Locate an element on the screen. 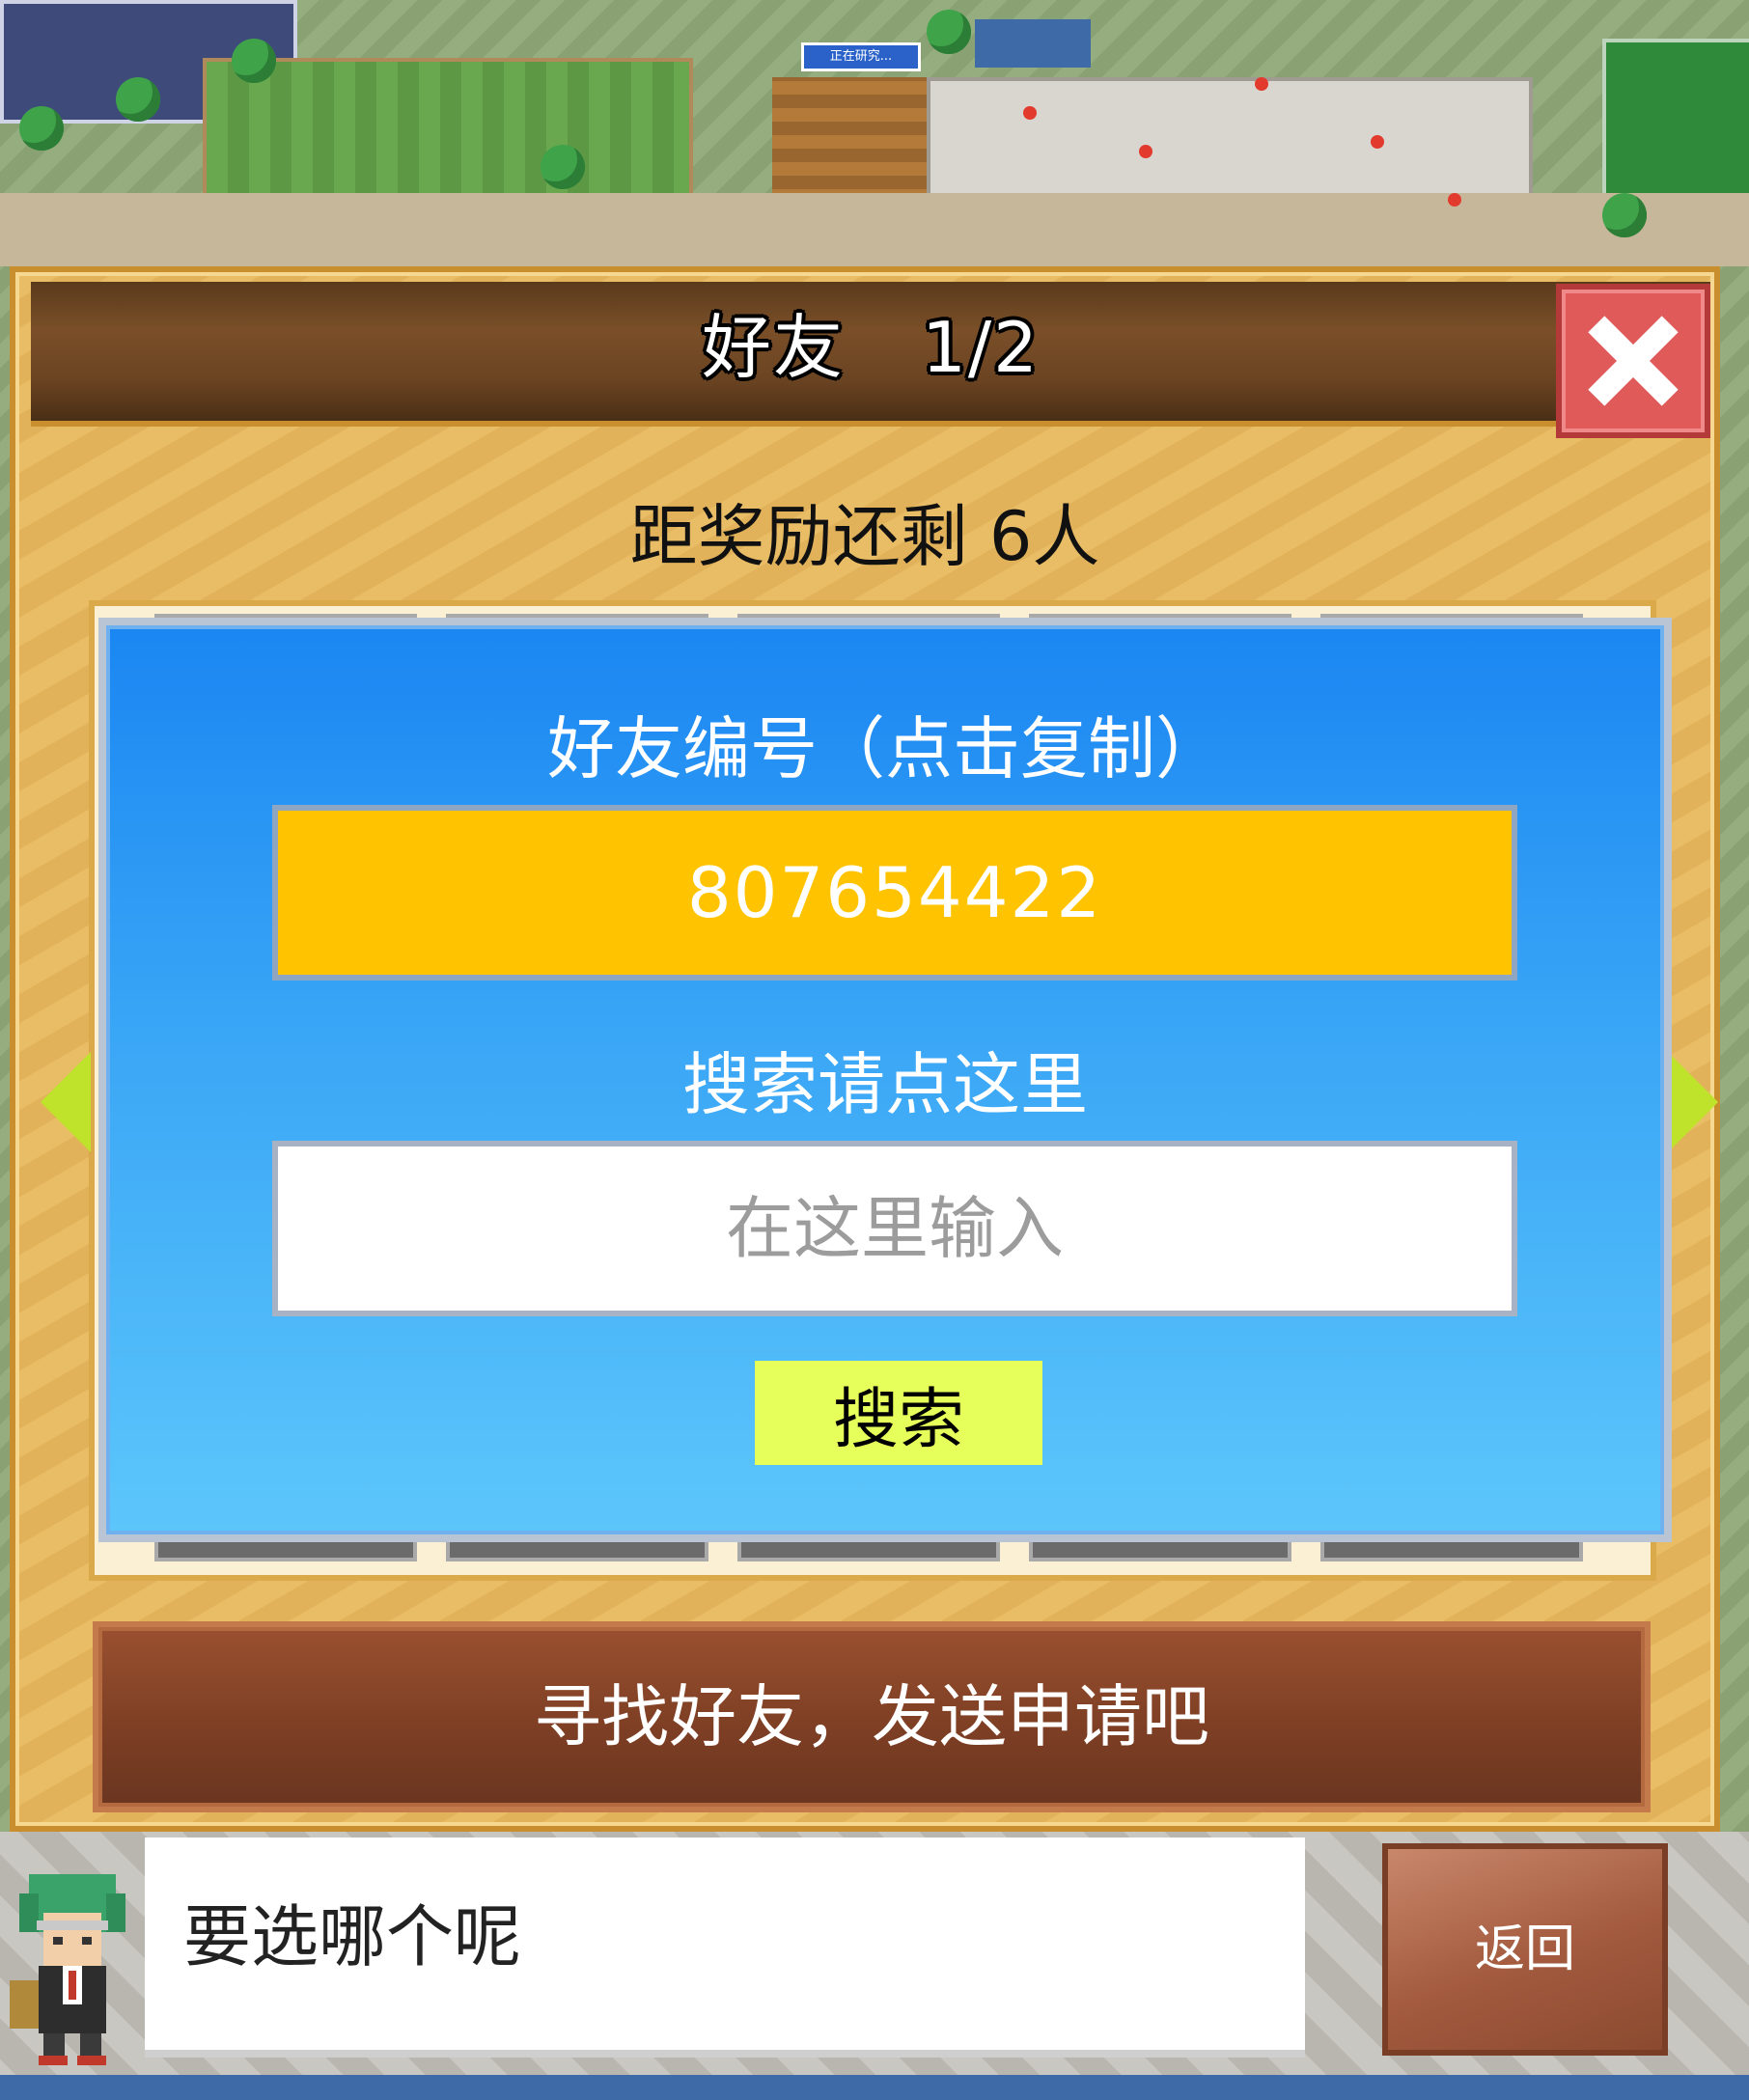 The image size is (1749, 2100). search-label: 搜索请点这里 is located at coordinates (885, 1084).